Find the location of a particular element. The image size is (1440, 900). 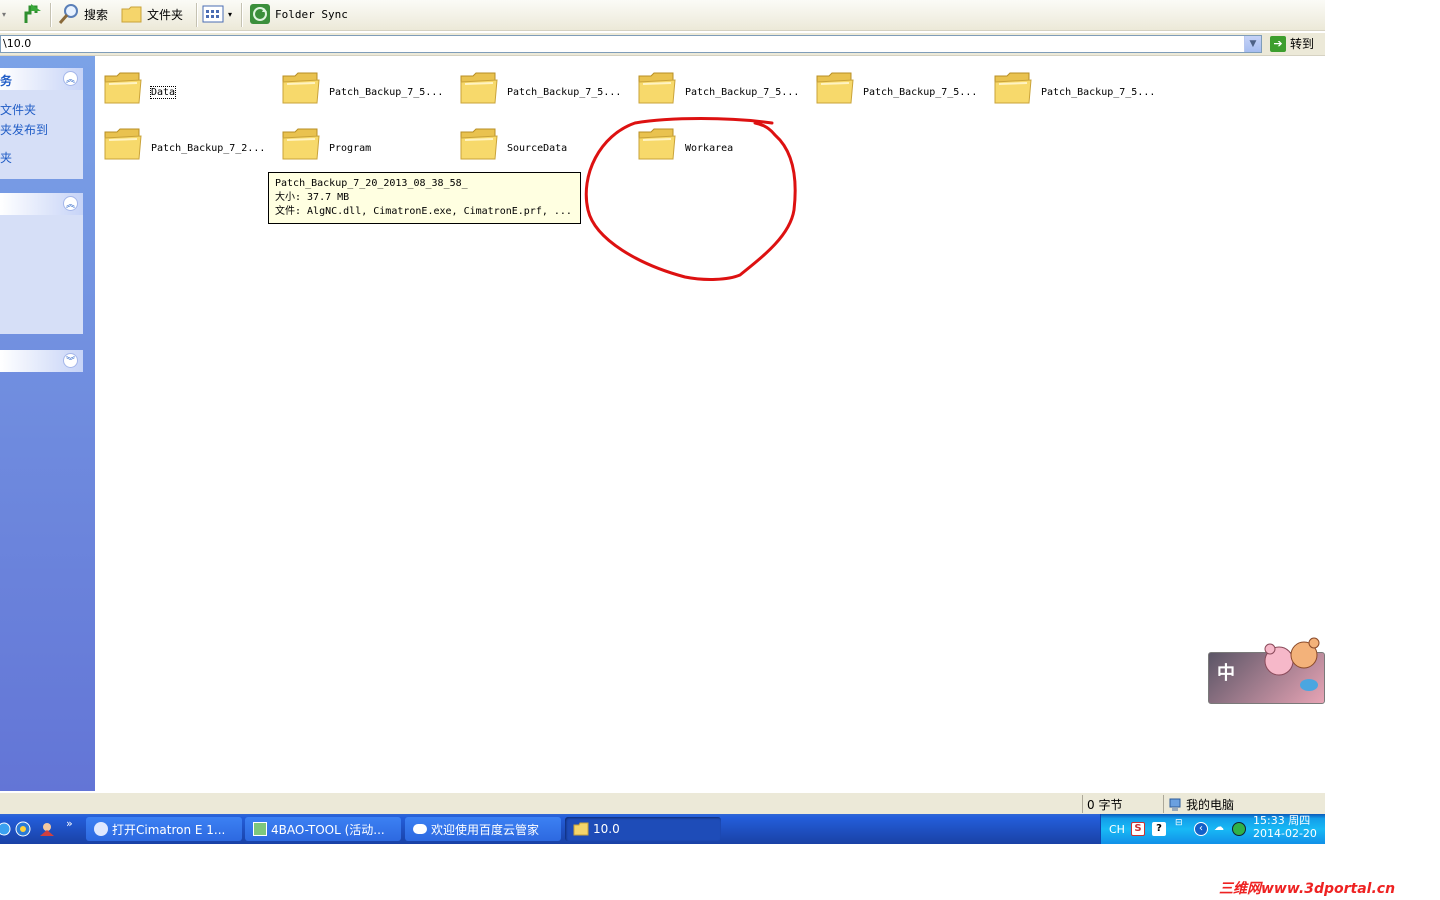

tooltip-name: Patch_Backup_7_20_2013_08_38_58_ is located at coordinates (371, 183).